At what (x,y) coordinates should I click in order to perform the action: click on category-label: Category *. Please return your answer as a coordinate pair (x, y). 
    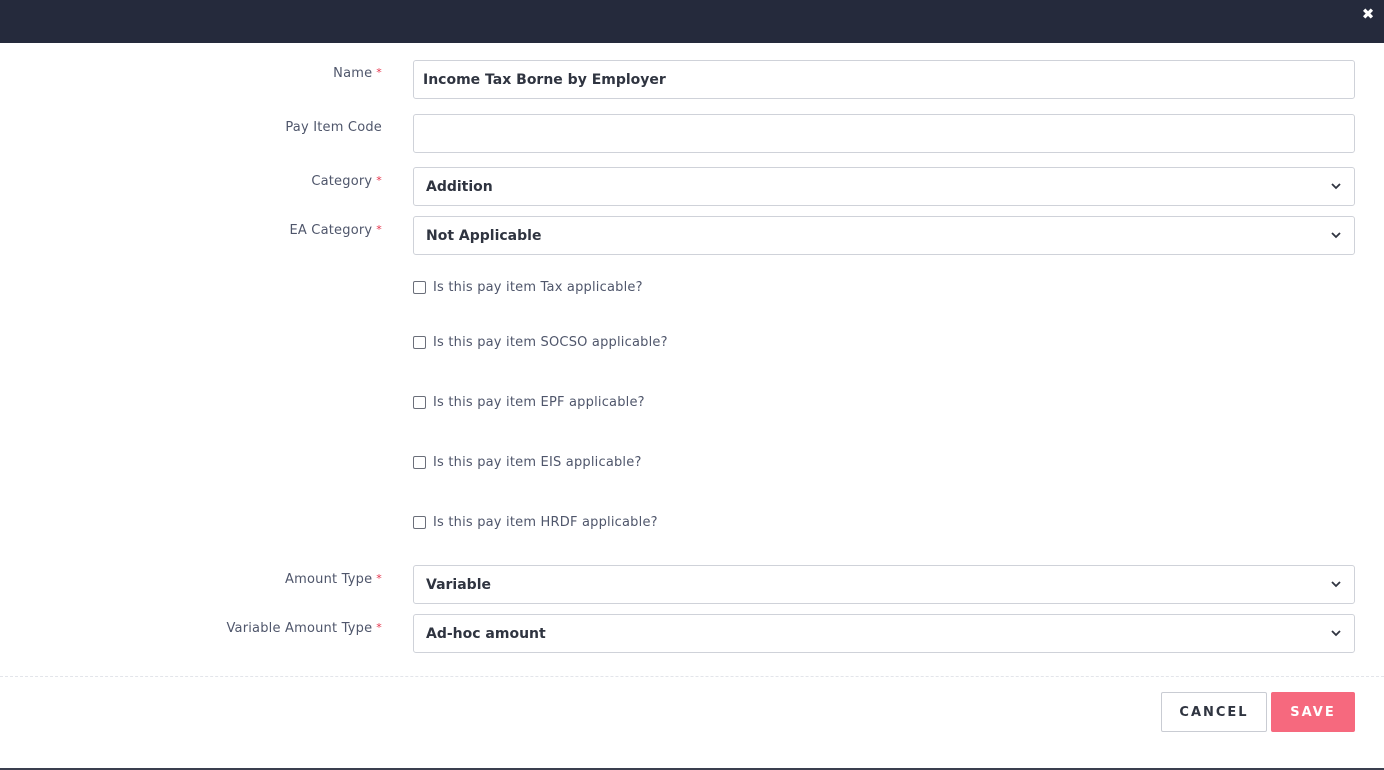
    Looking at the image, I should click on (346, 181).